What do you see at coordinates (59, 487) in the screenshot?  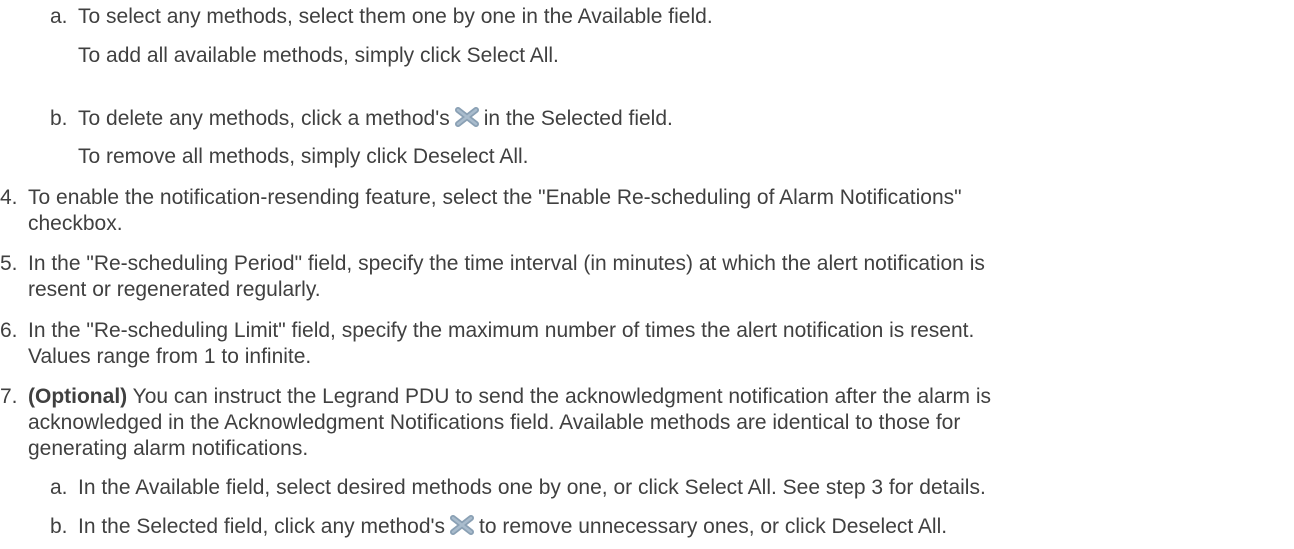 I see `step-7a-marker: a.` at bounding box center [59, 487].